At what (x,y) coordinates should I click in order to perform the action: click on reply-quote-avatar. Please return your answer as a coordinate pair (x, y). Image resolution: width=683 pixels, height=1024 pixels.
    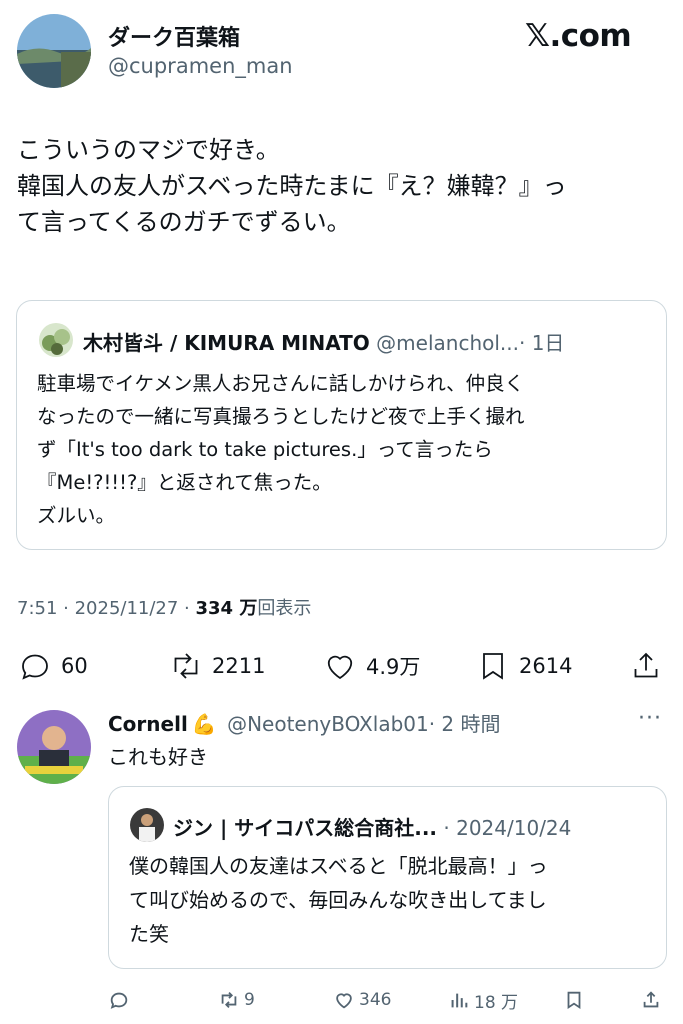
    Looking at the image, I should click on (147, 825).